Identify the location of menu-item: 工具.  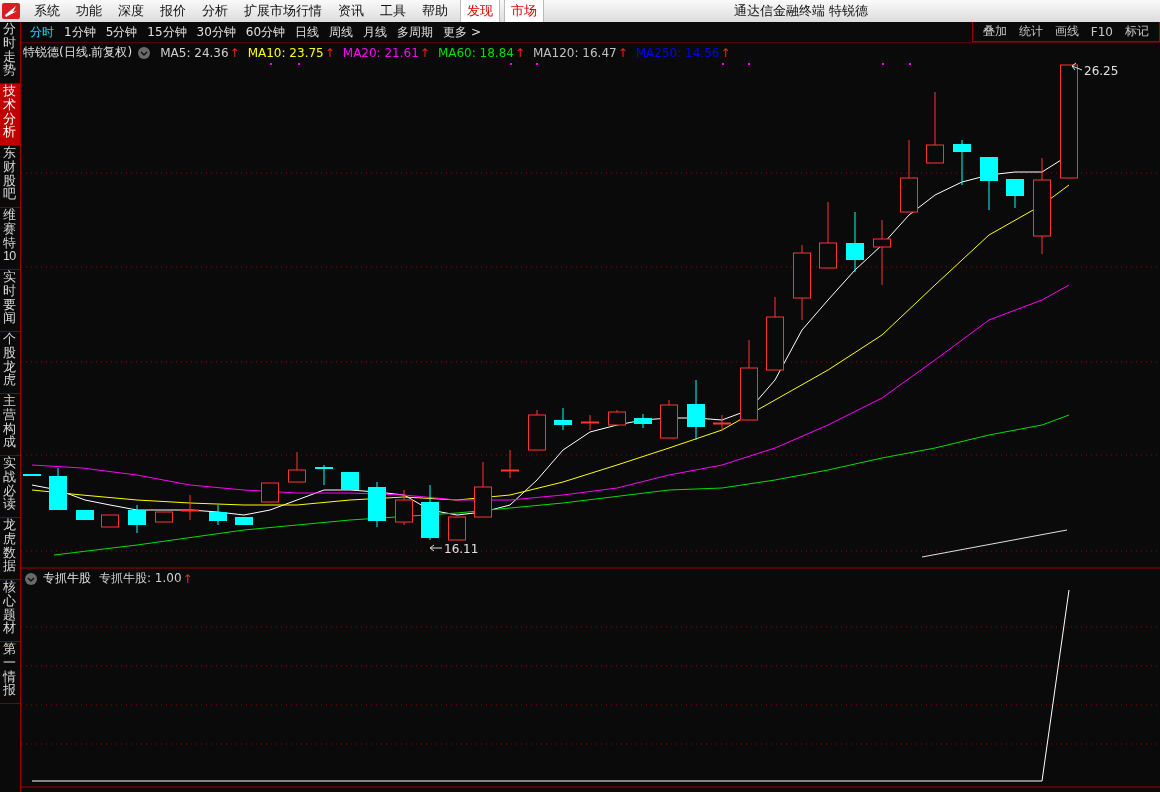
(393, 11).